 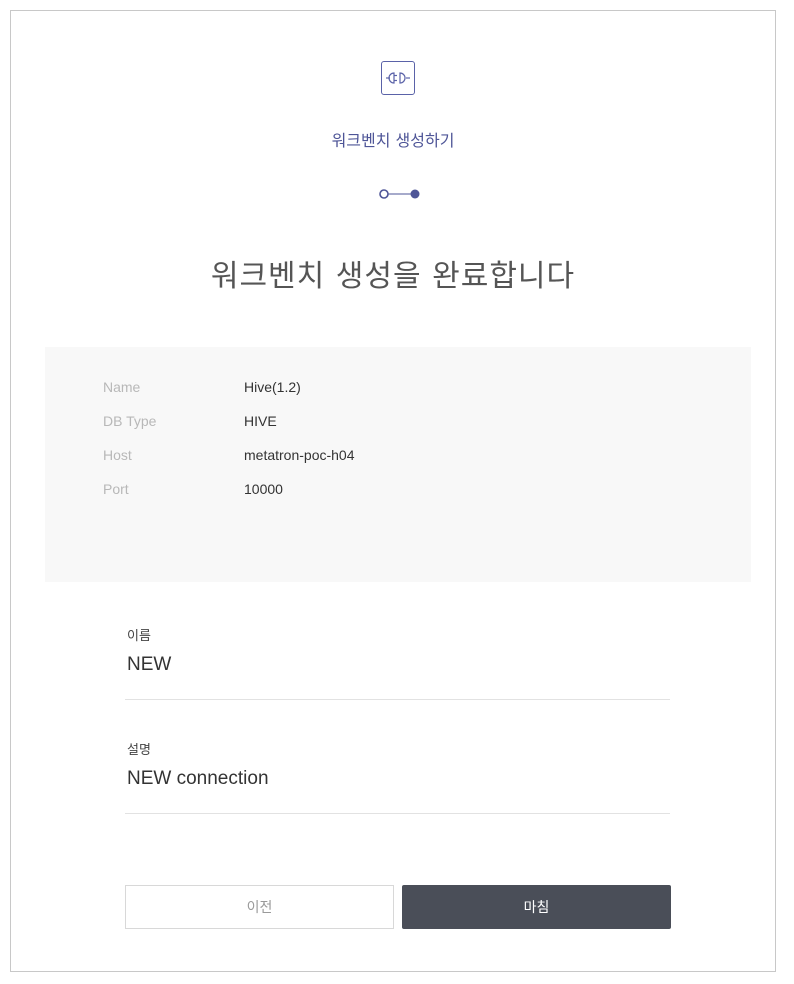 I want to click on description-input, so click(x=399, y=779).